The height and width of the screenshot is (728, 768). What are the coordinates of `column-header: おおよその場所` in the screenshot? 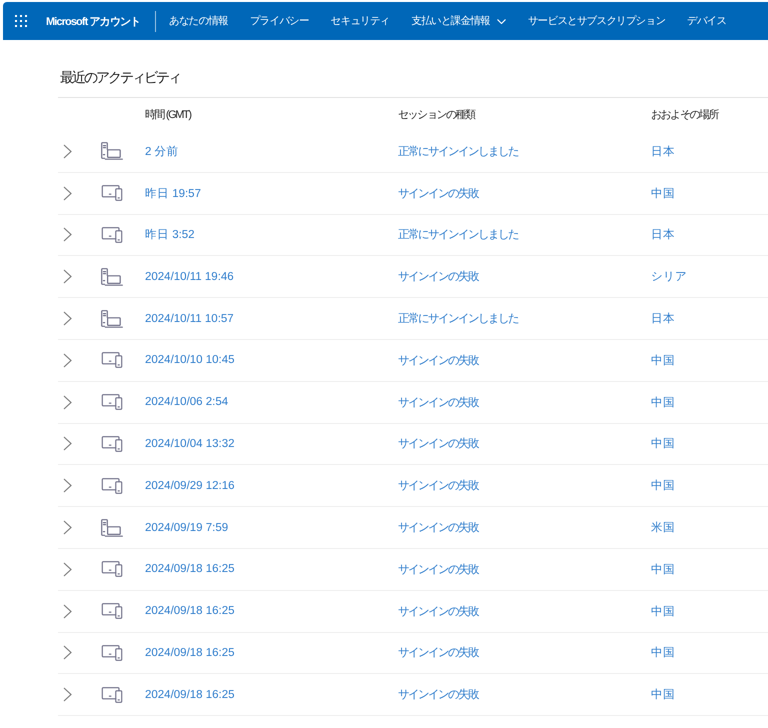 It's located at (684, 115).